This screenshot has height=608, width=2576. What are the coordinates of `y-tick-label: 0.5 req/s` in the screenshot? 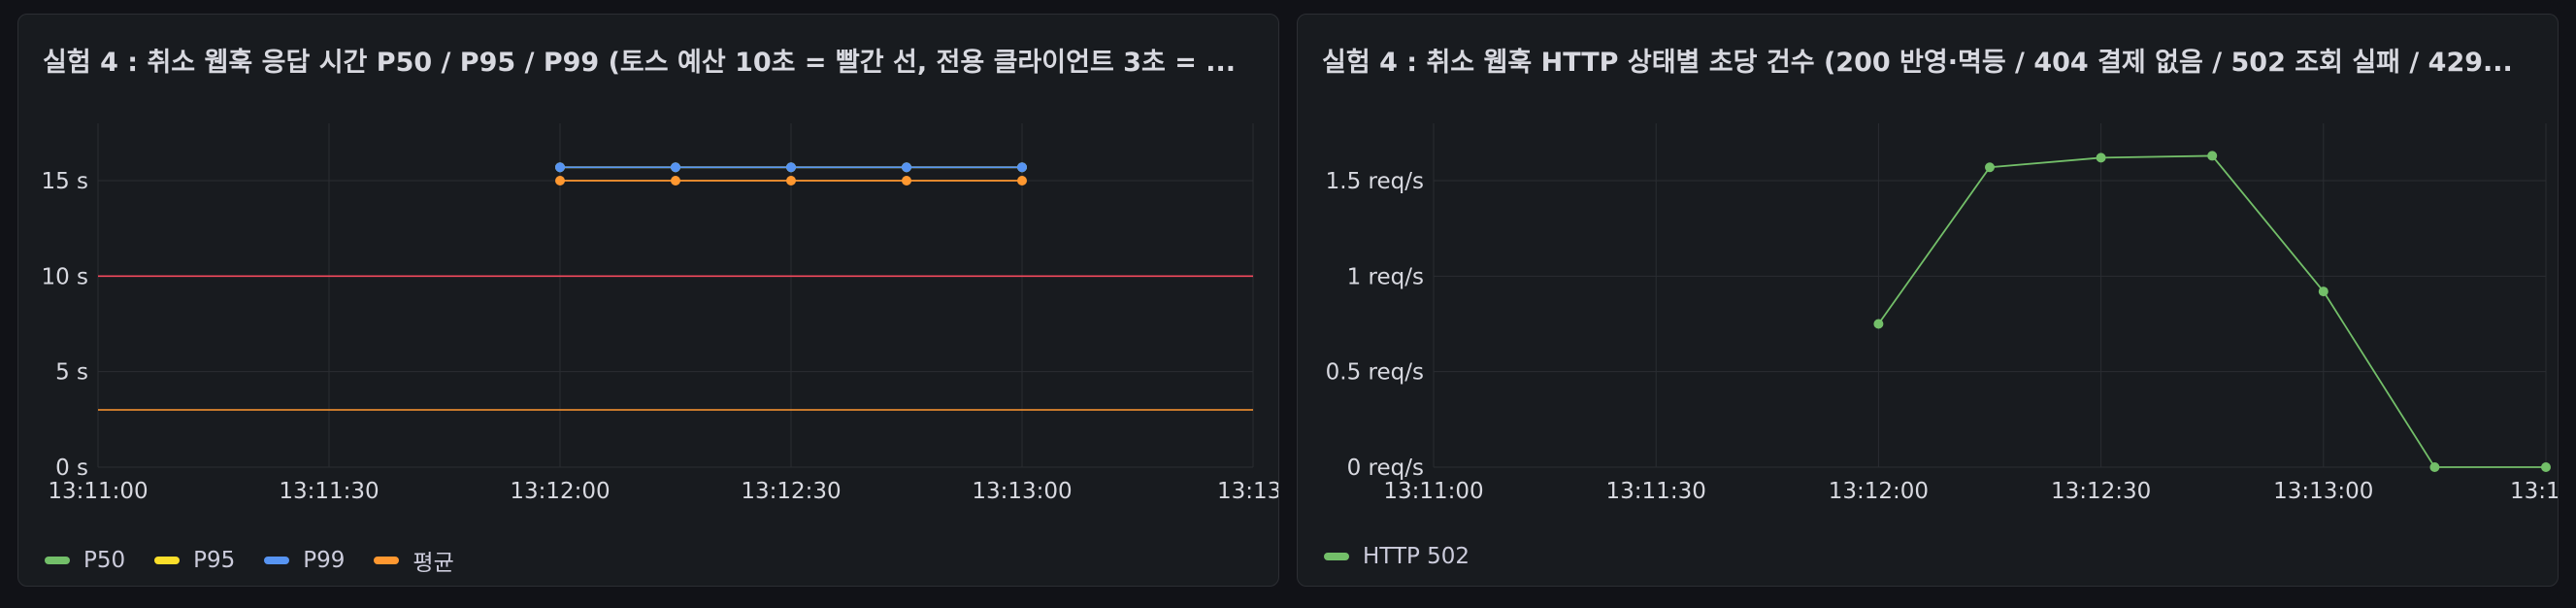 It's located at (1375, 373).